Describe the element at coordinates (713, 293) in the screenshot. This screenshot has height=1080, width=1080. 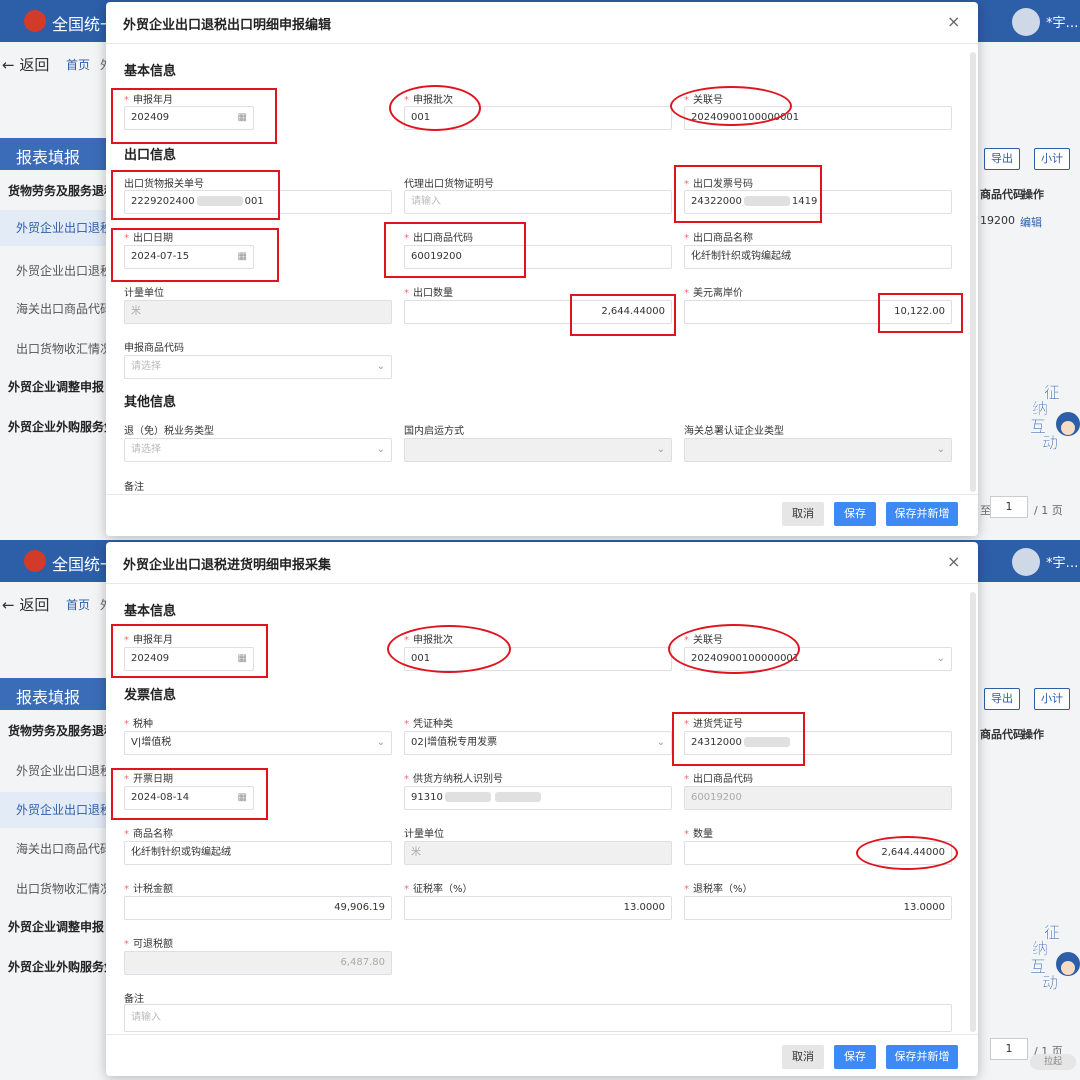
I see `usd-price-label: * 美元离岸价` at that location.